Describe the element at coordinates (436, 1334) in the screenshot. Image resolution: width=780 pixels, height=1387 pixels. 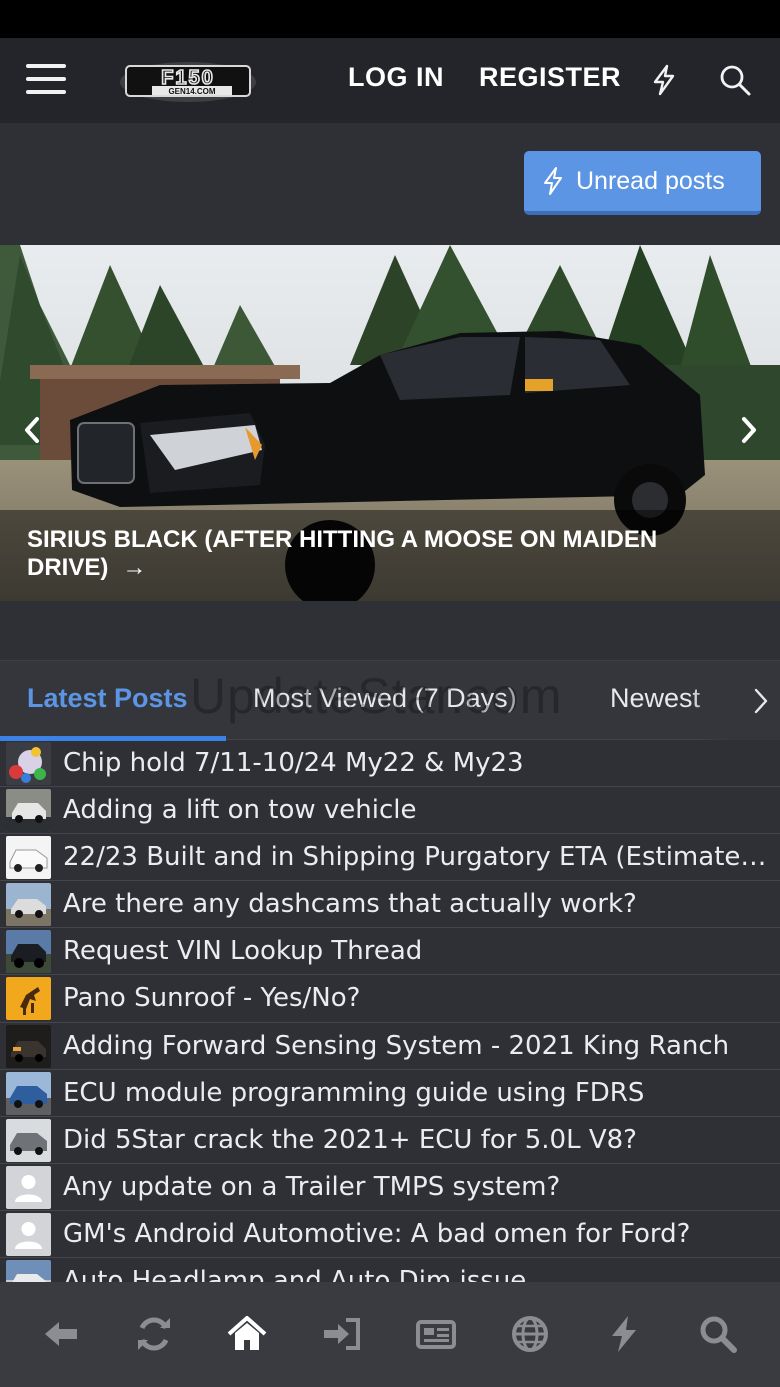
I see `news-icon` at that location.